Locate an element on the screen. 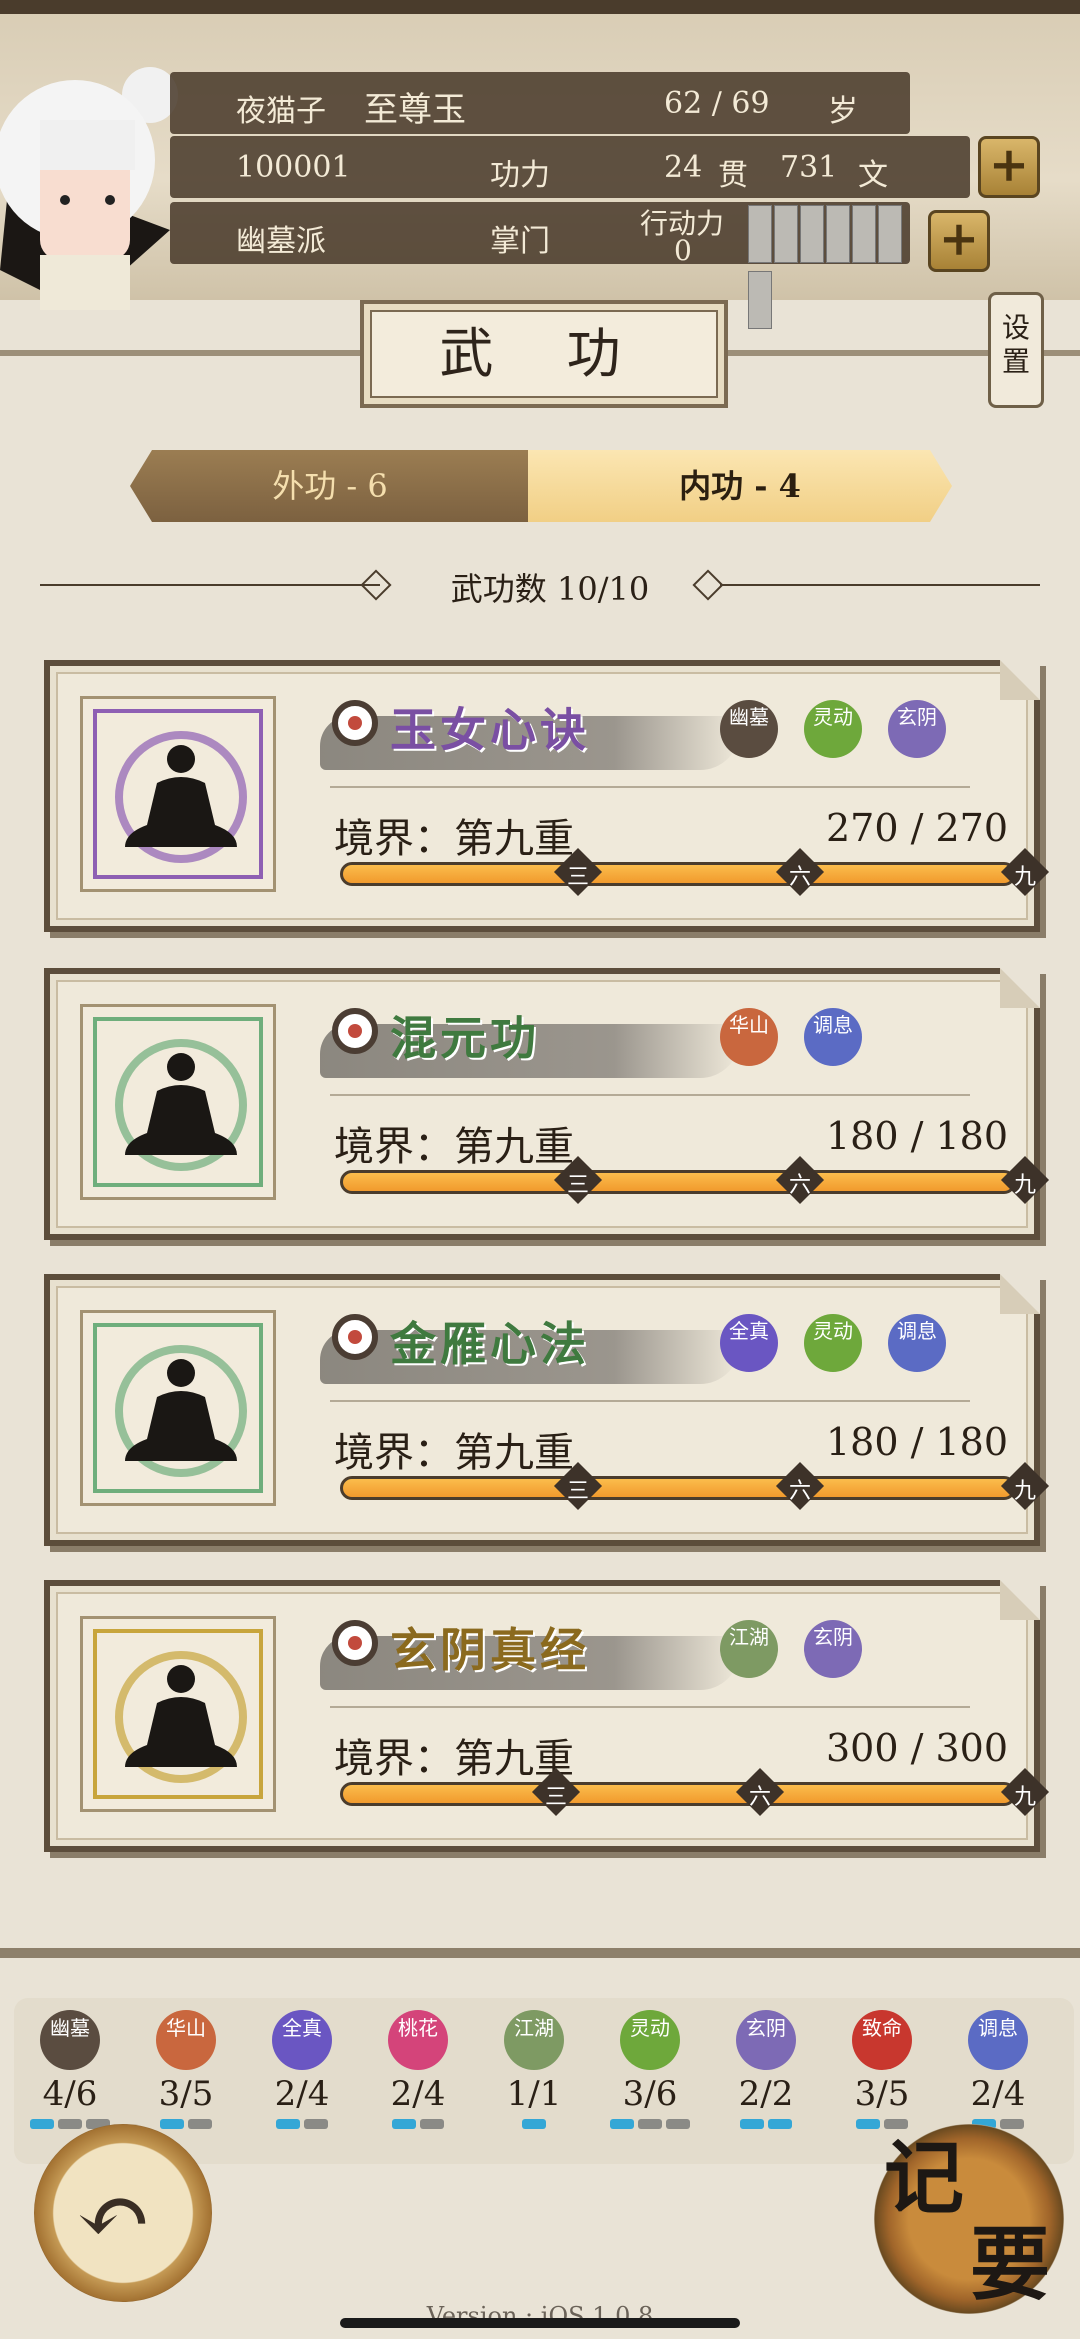 The height and width of the screenshot is (2339, 1080). skill-tag: 全真 is located at coordinates (749, 1343).